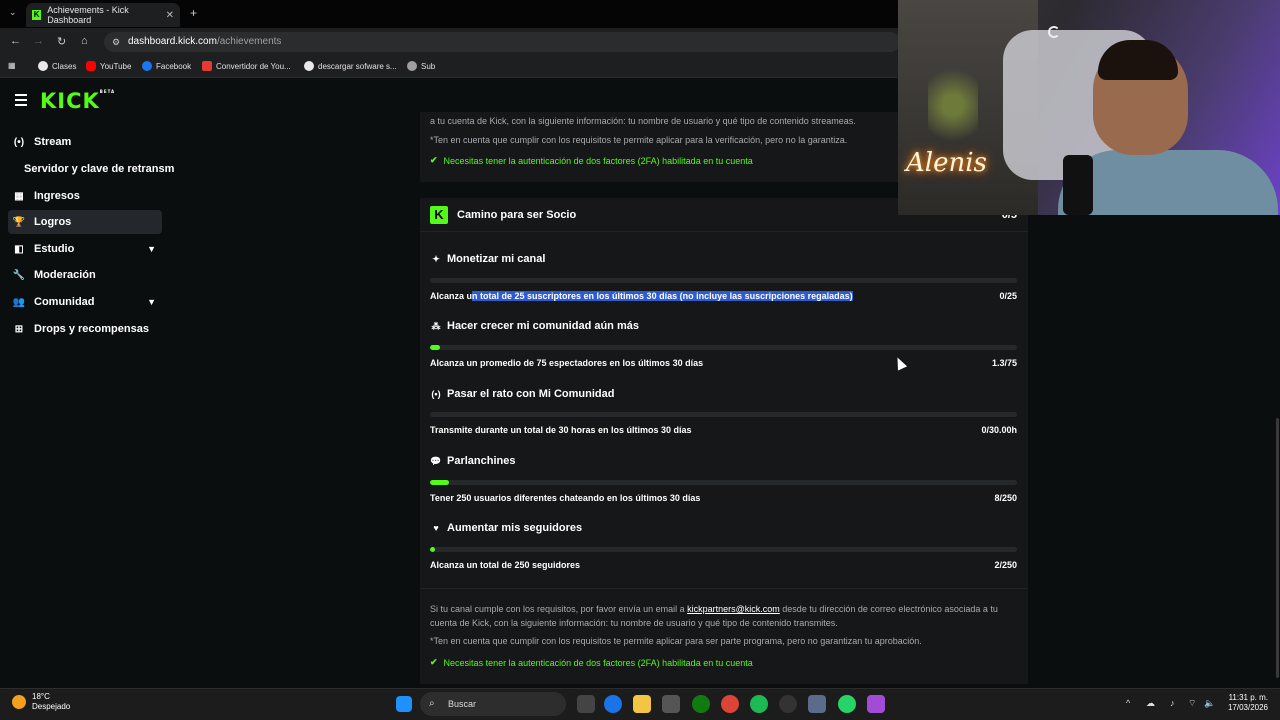  Describe the element at coordinates (13, 12) in the screenshot. I see `tab-search-icon: ⌄` at that location.